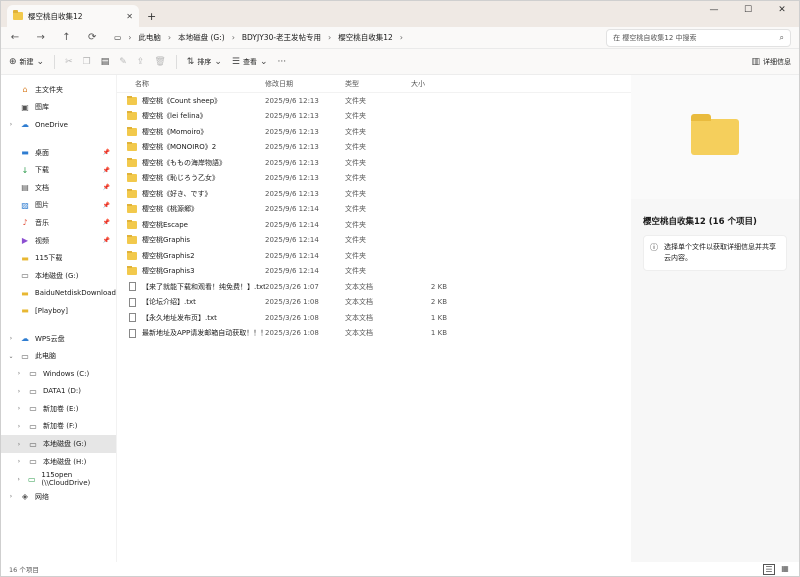 This screenshot has height=577, width=800. Describe the element at coordinates (92, 37) in the screenshot. I see `refresh-icon: ⟳` at that location.